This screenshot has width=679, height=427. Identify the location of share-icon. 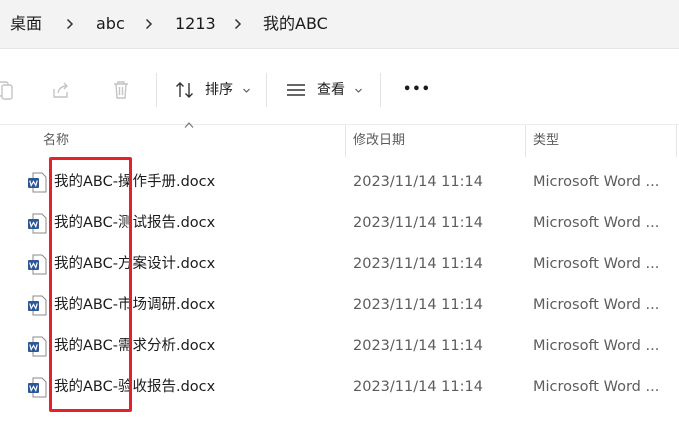
(62, 90).